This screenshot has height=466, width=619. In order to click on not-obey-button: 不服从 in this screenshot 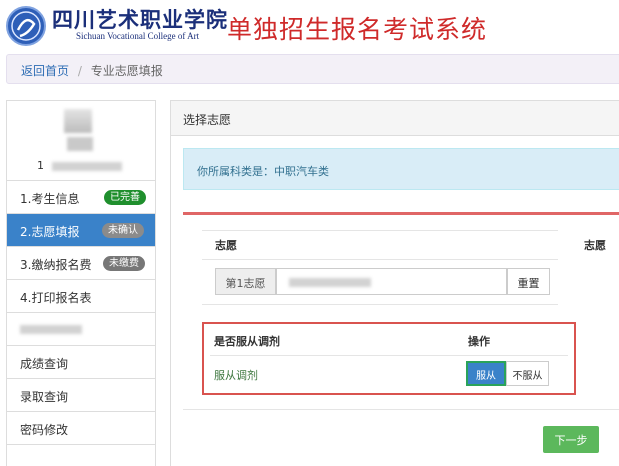, I will do `click(527, 373)`.